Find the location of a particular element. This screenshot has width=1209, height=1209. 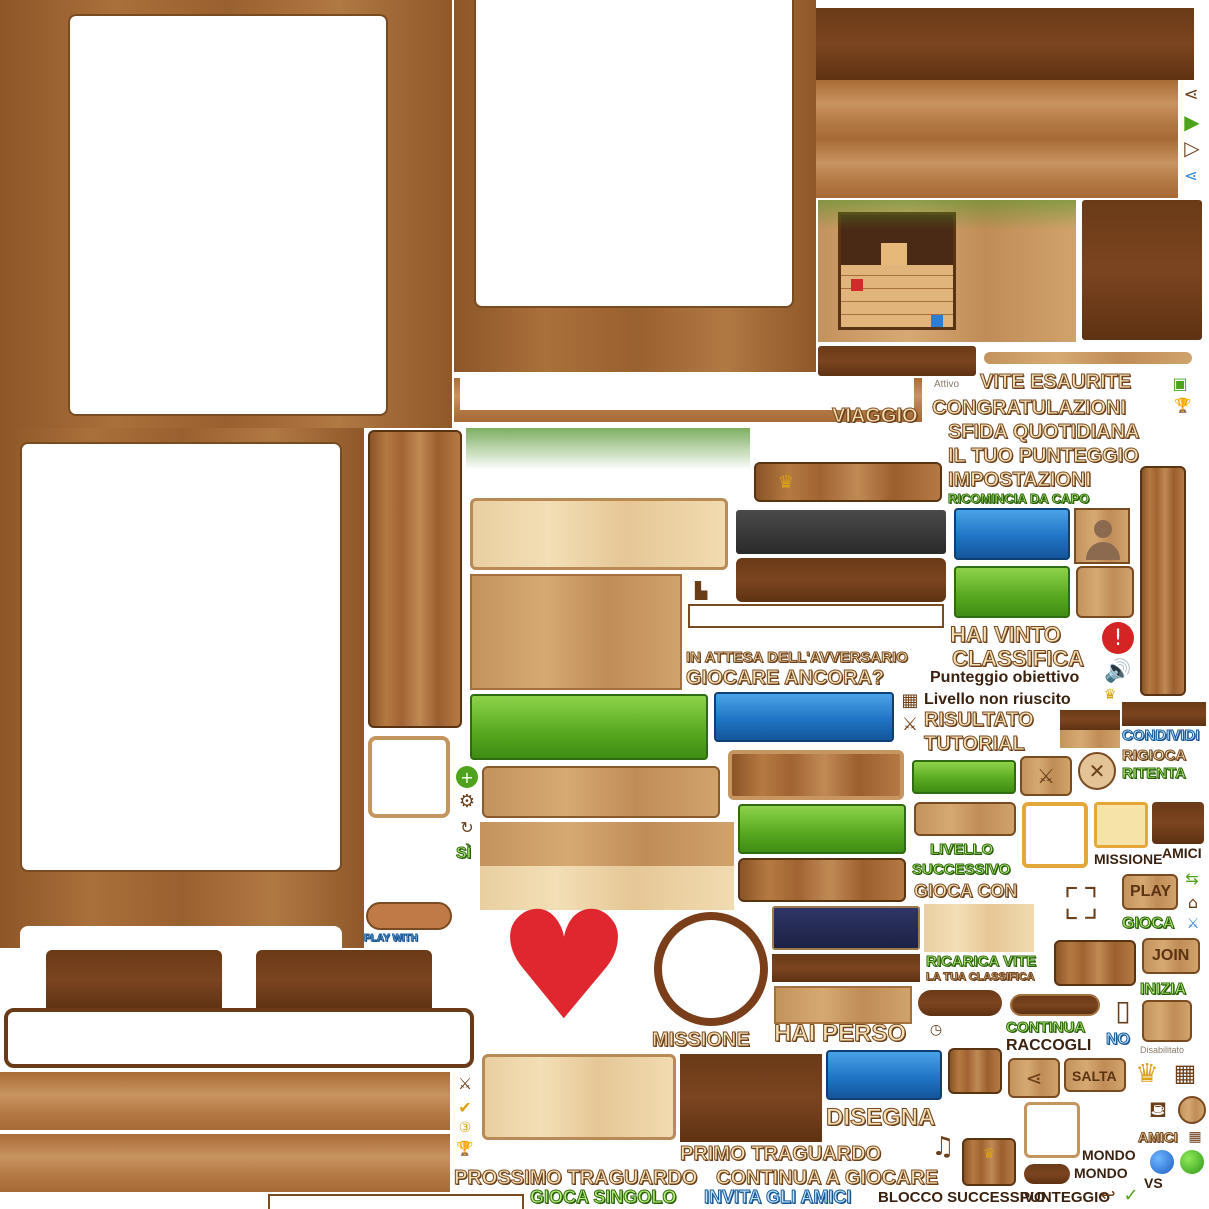

gear-icon: ⚙ is located at coordinates (467, 801).